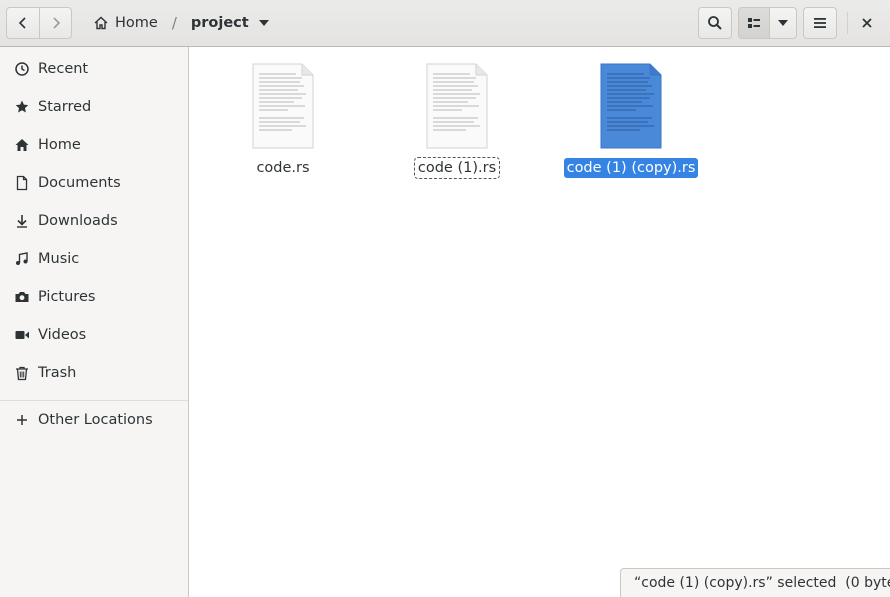  I want to click on view-list-icon, so click(754, 23).